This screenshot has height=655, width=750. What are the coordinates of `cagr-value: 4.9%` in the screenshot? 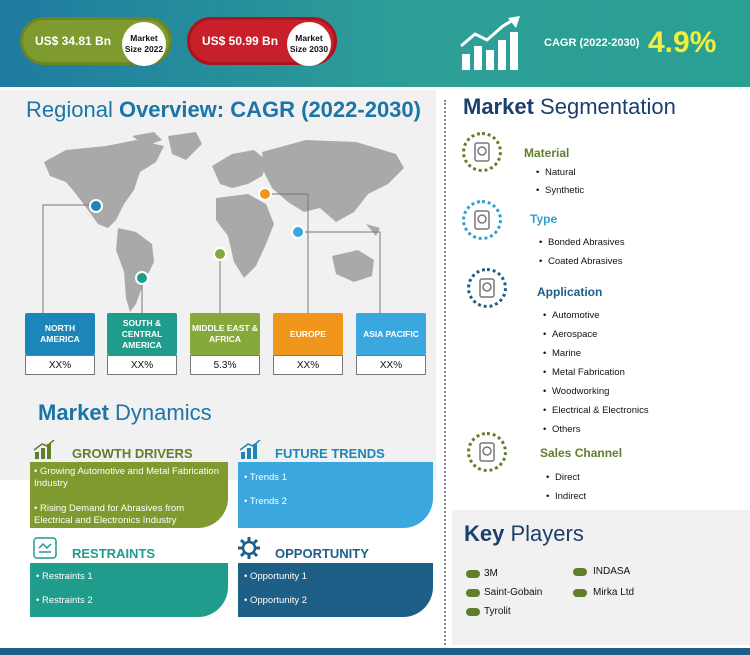 It's located at (682, 42).